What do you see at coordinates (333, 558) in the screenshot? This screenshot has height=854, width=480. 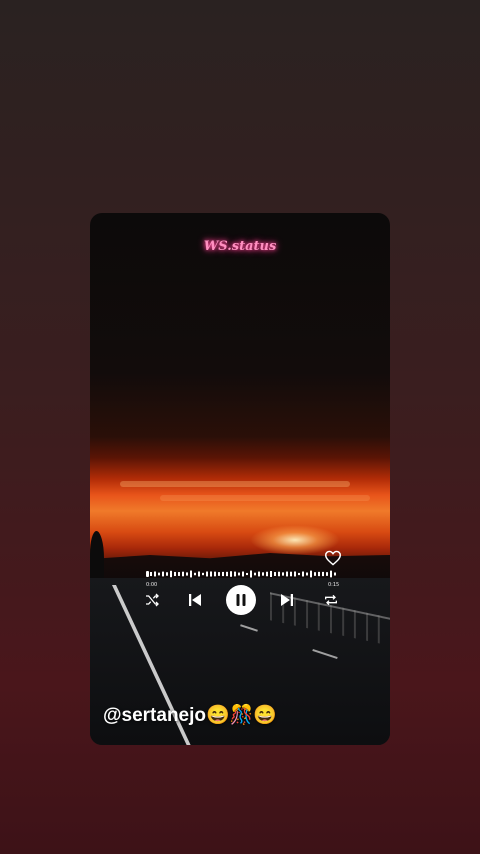 I see `heart-icon` at bounding box center [333, 558].